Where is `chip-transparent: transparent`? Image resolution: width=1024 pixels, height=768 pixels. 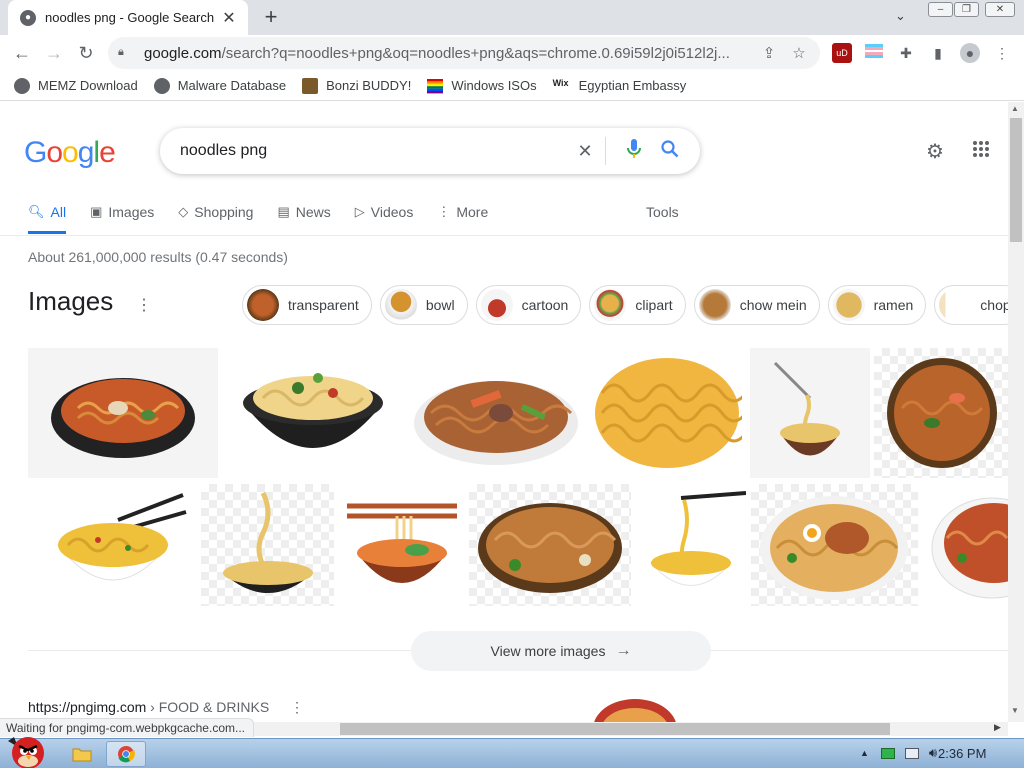
chip-transparent: transparent is located at coordinates (307, 305).